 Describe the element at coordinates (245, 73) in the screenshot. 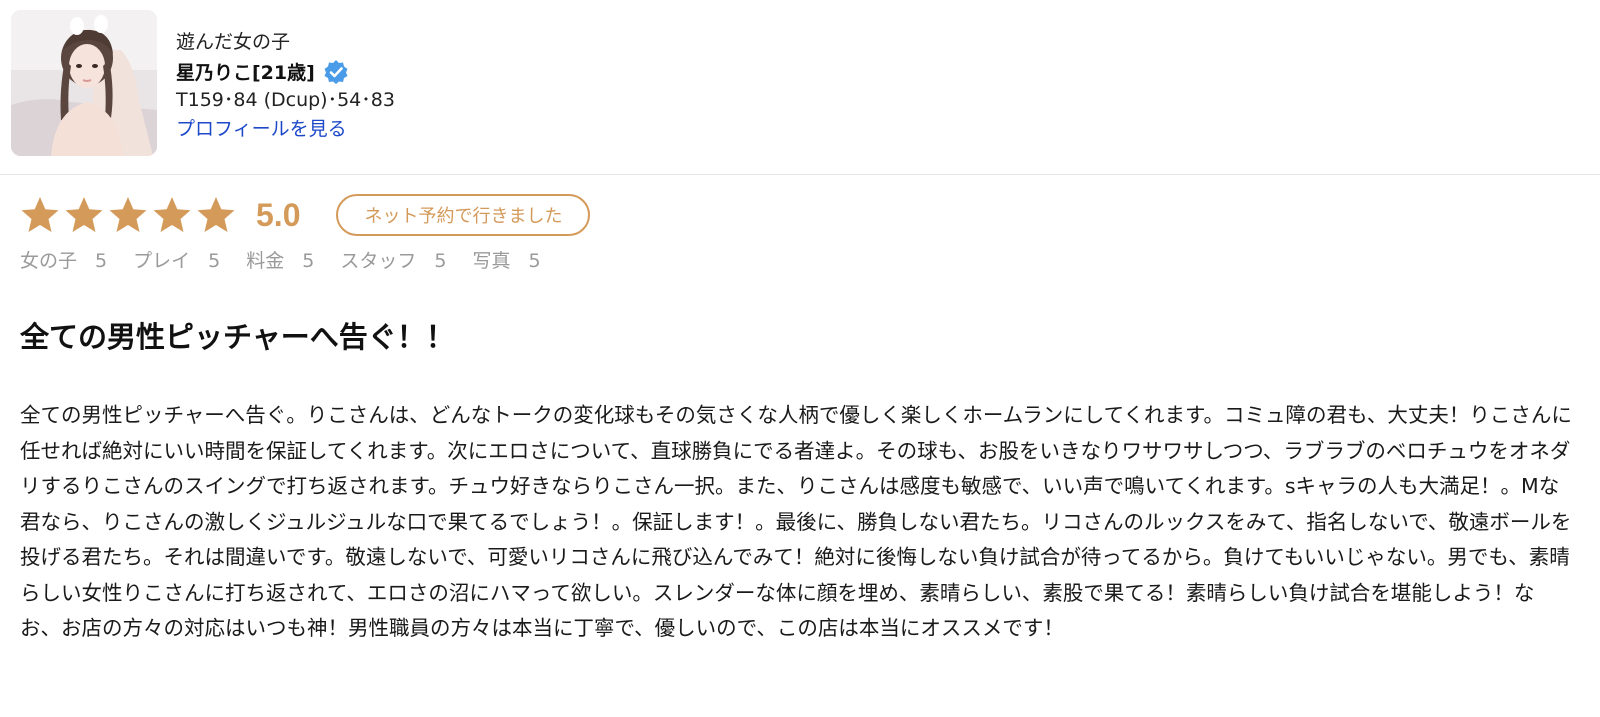

I see `girl-name: 星乃りこ[21歳]` at that location.